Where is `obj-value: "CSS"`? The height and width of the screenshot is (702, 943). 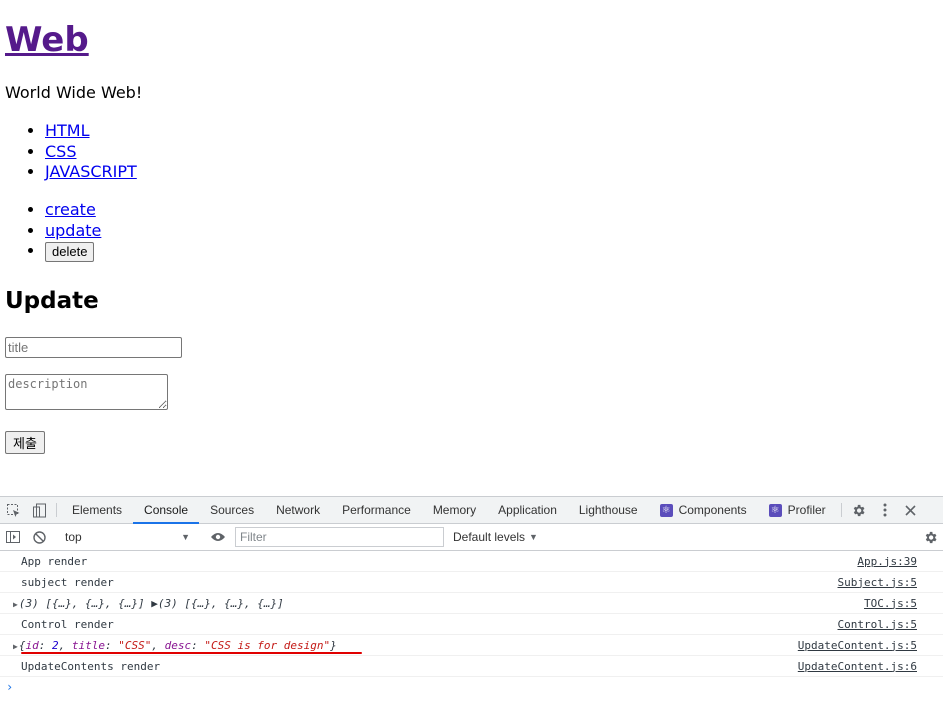 obj-value: "CSS" is located at coordinates (135, 645).